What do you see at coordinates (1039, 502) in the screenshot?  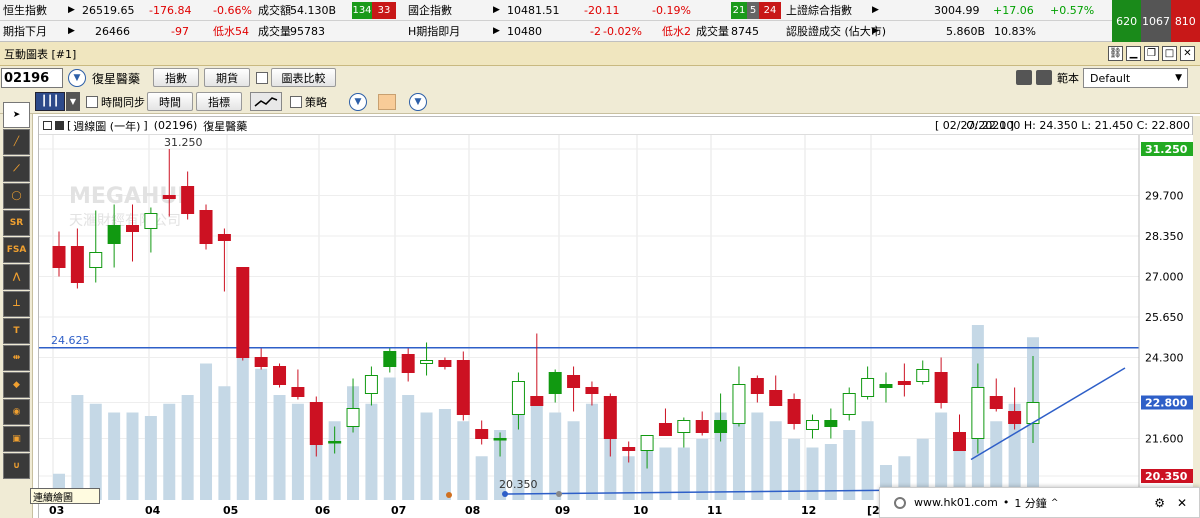 I see `notification-popup: www.hk01.com • 1 分鐘 ^ ⚙ ✕` at bounding box center [1039, 502].